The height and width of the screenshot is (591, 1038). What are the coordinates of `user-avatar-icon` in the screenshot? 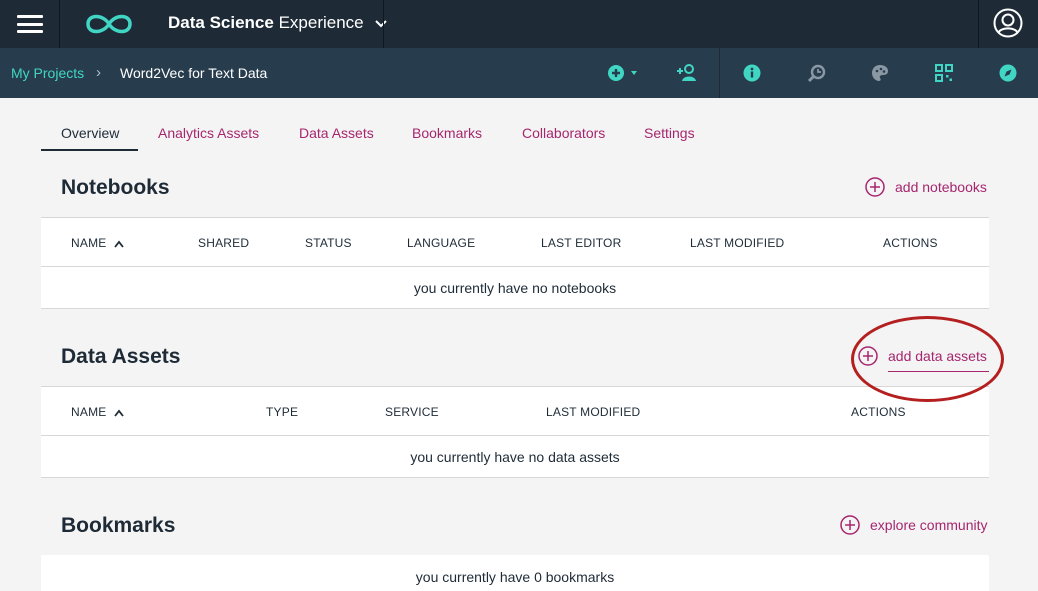 It's located at (1008, 23).